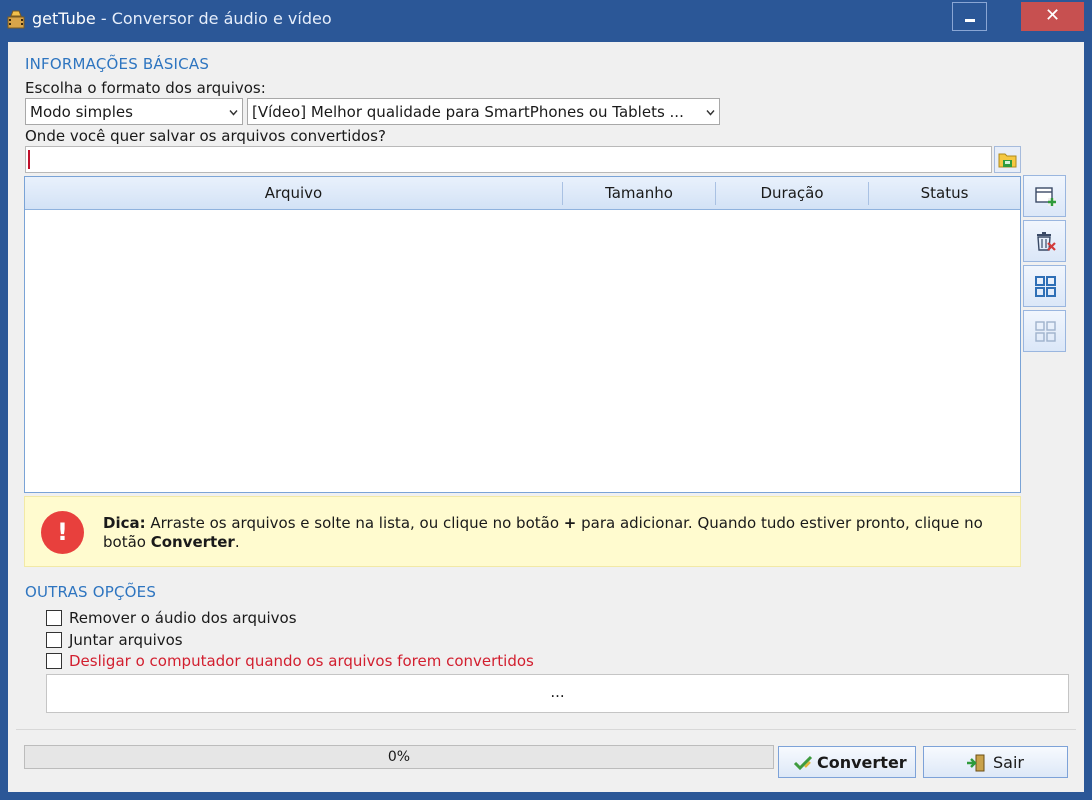 Image resolution: width=1092 pixels, height=800 pixels. I want to click on window-title: getTube - Conversor de áudio e vídeo, so click(182, 18).